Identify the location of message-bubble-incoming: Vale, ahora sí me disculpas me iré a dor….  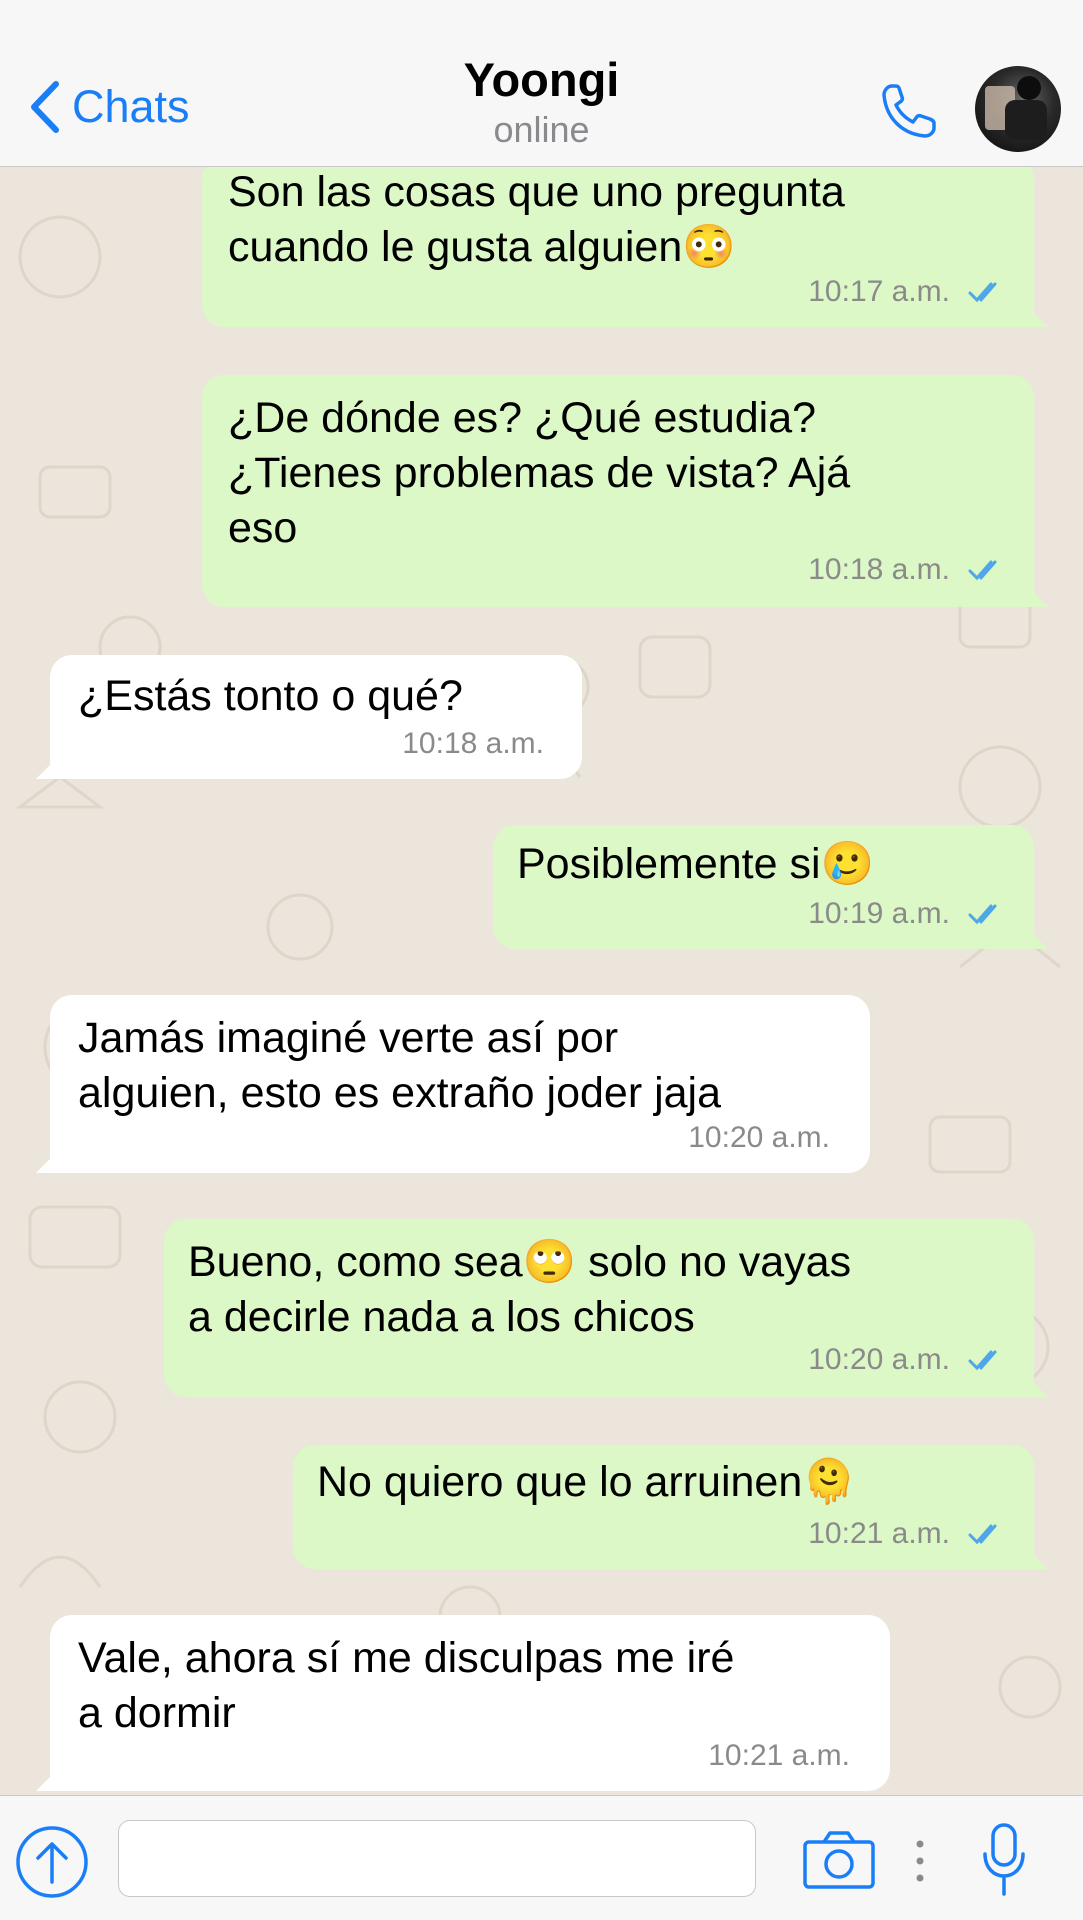
(463, 1703).